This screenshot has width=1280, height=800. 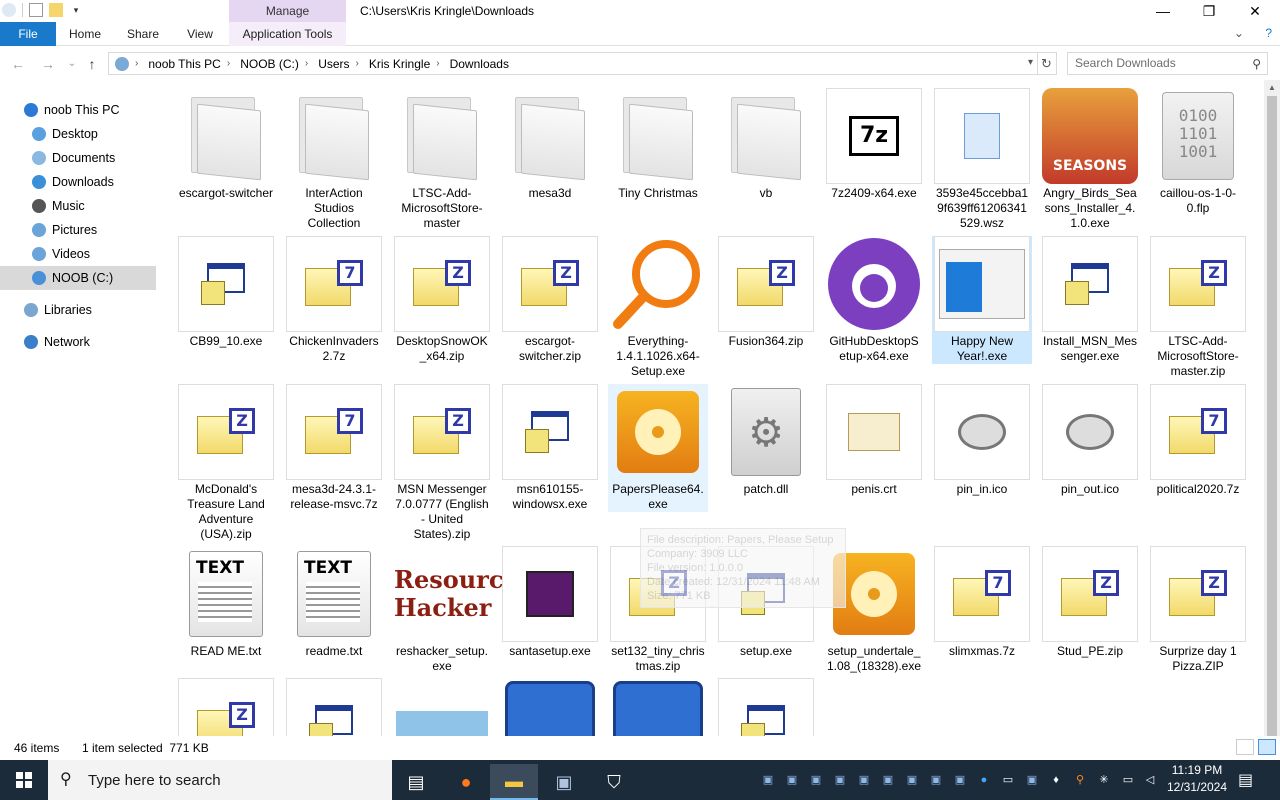 What do you see at coordinates (1267, 747) in the screenshot?
I see `large-icons-view-icon` at bounding box center [1267, 747].